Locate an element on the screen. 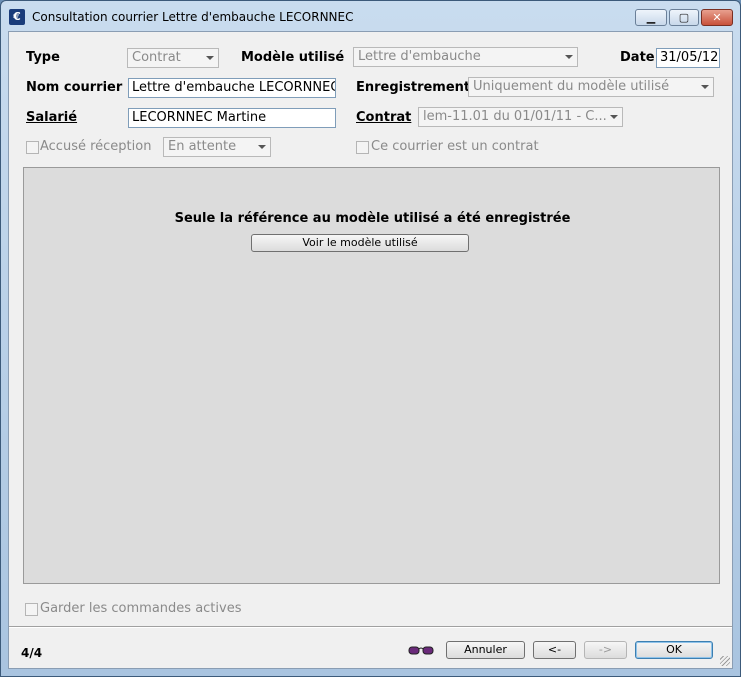  close-button: ✕ is located at coordinates (717, 17).